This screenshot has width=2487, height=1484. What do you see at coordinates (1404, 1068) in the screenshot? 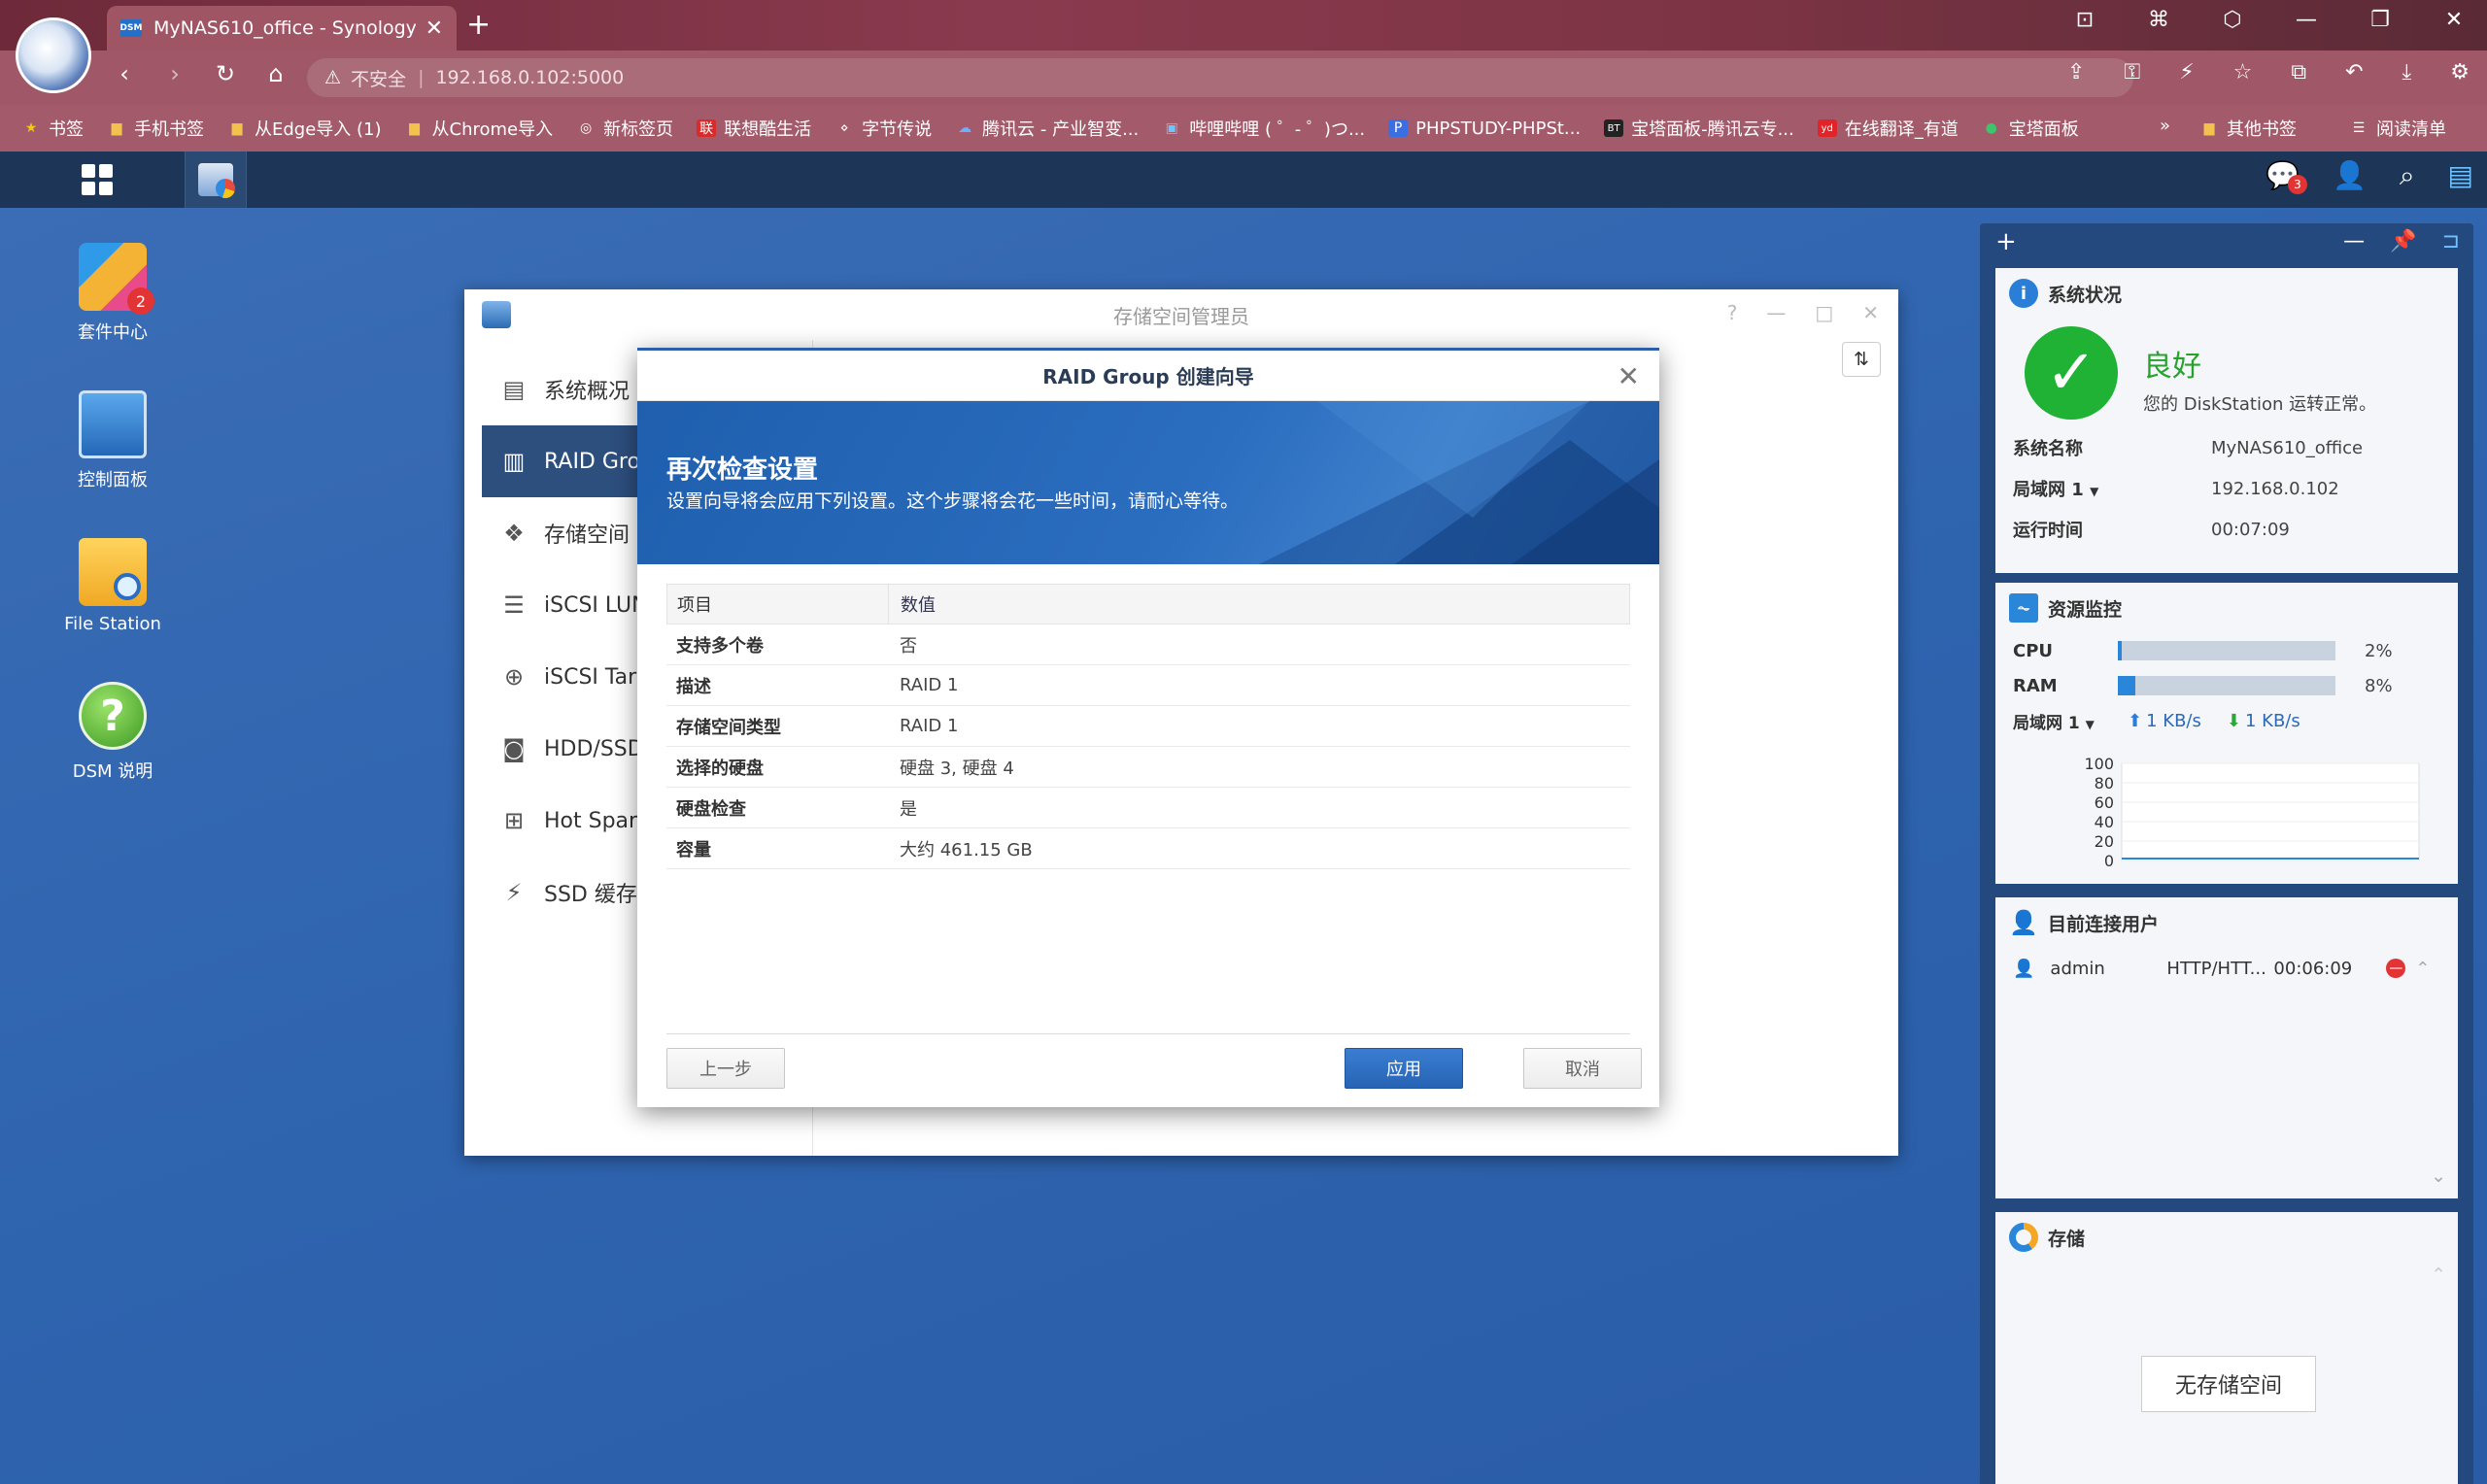
I see `apply-button: 应用` at bounding box center [1404, 1068].